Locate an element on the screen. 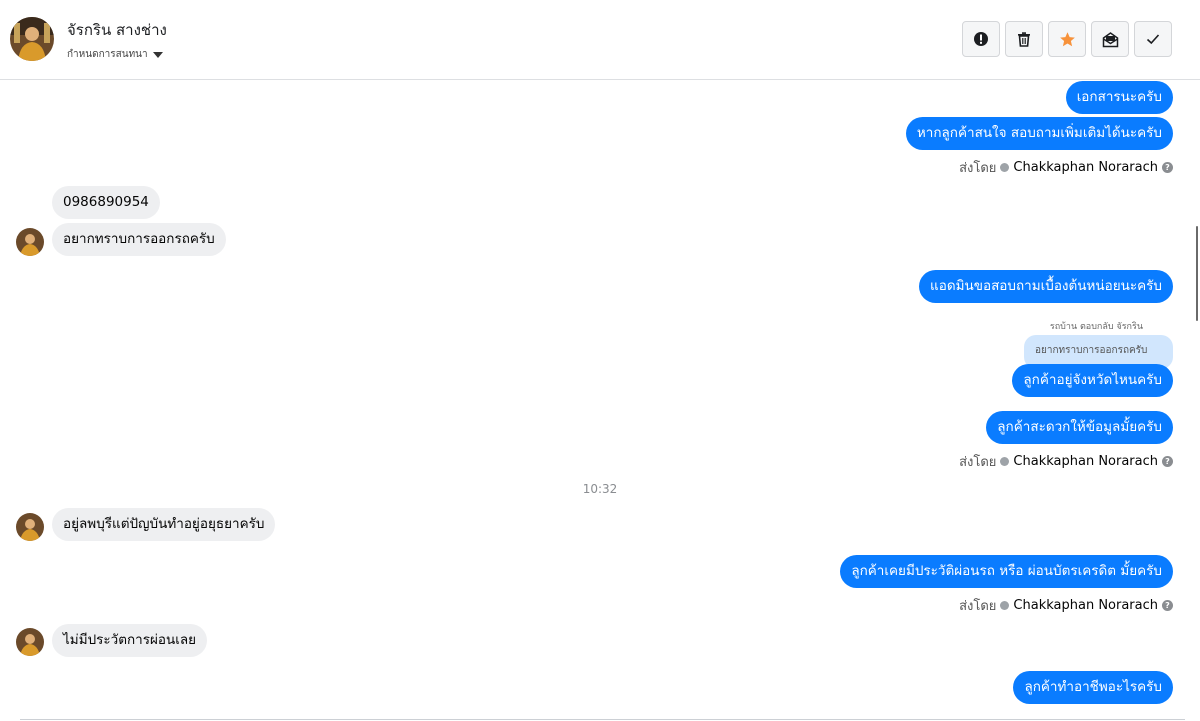  mark-done-button is located at coordinates (1153, 39).